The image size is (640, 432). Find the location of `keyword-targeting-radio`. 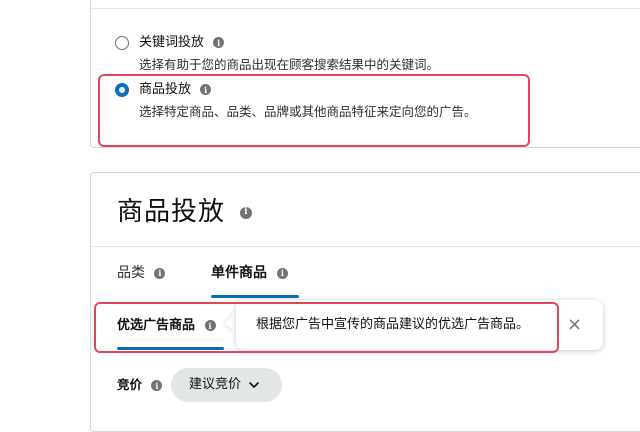

keyword-targeting-radio is located at coordinates (122, 43).